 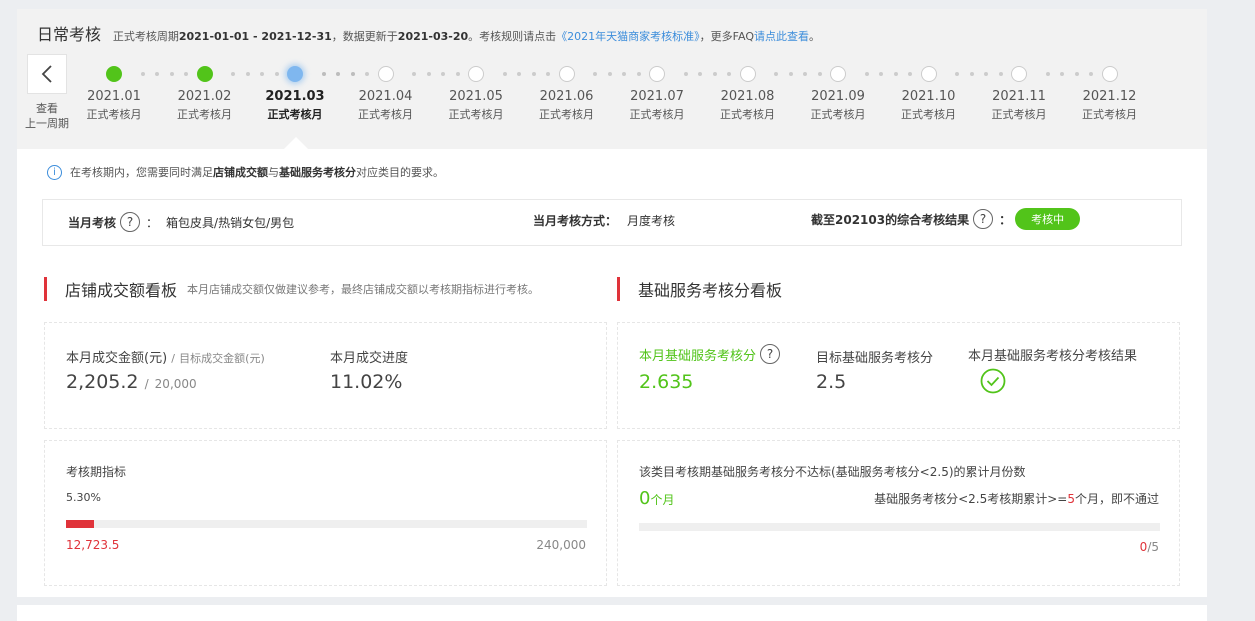 I want to click on fail-ratio-total: 5, so click(x=1155, y=547).